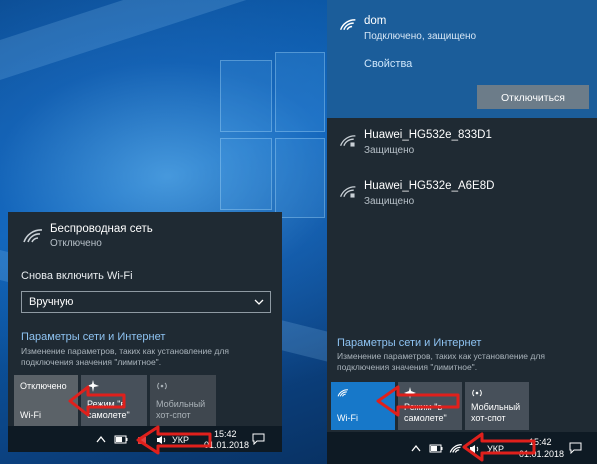 The image size is (597, 464). Describe the element at coordinates (259, 302) in the screenshot. I see `chevron-down-icon` at that location.